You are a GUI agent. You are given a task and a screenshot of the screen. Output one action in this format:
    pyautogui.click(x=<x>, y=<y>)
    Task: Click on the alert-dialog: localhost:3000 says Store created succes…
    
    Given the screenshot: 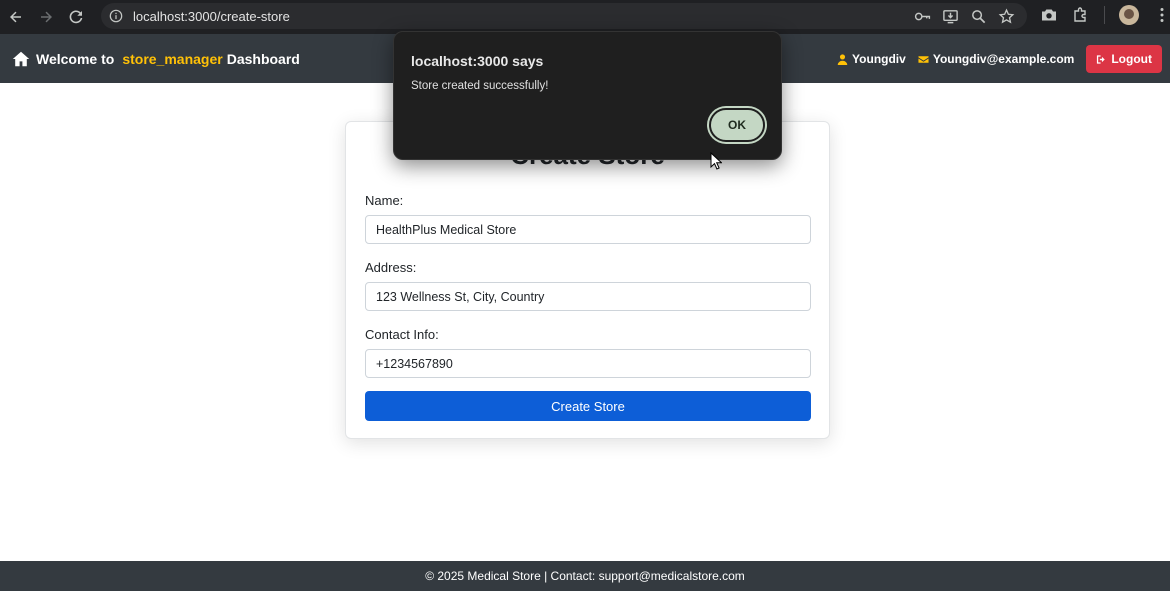 What is the action you would take?
    pyautogui.click(x=587, y=95)
    